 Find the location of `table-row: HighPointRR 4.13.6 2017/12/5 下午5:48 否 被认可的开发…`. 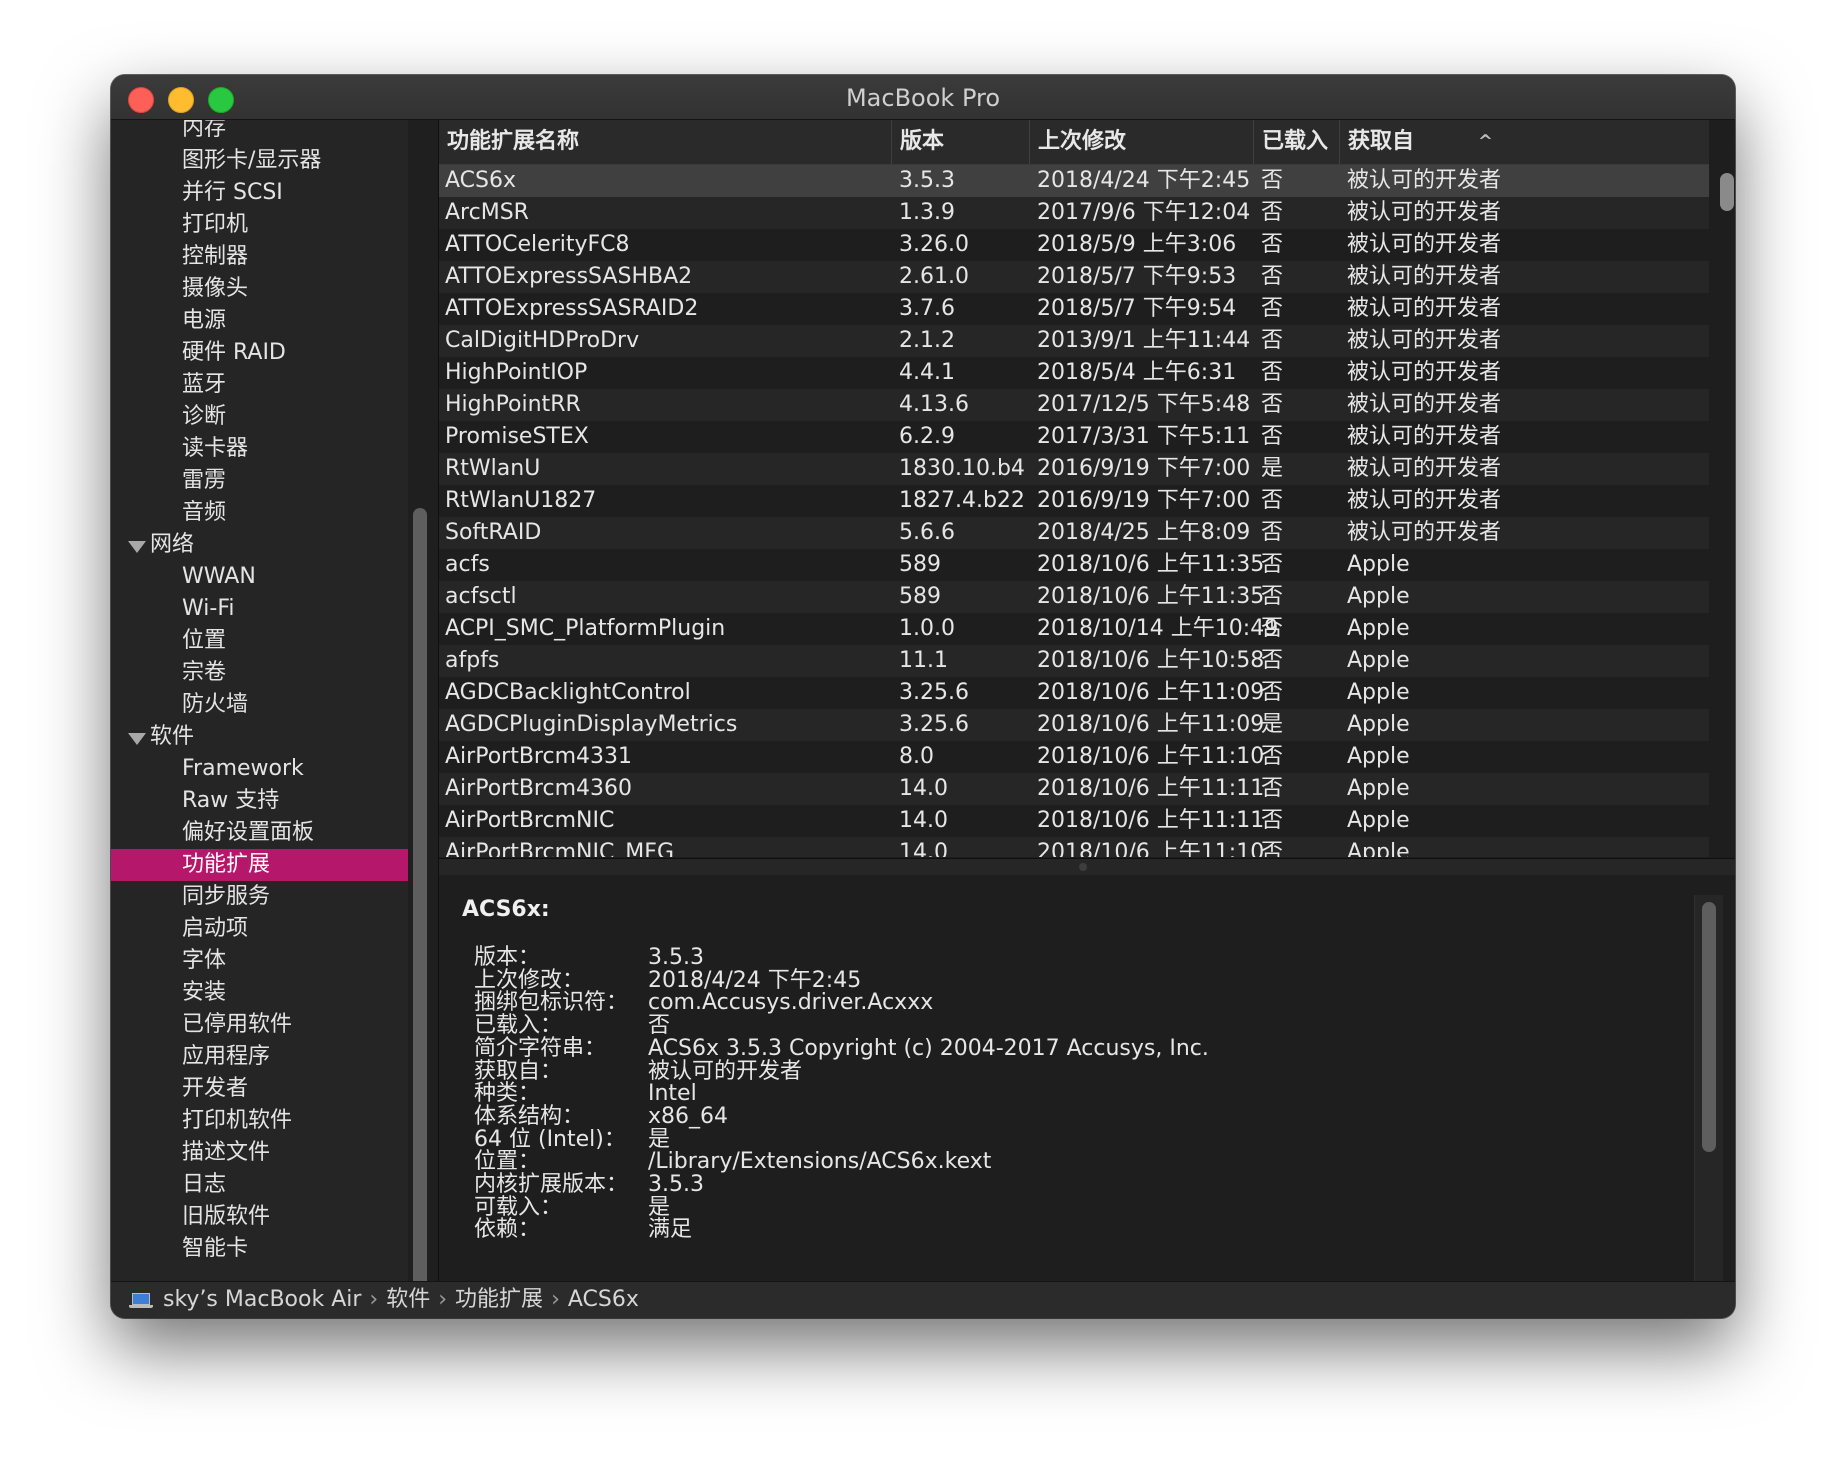

table-row: HighPointRR 4.13.6 2017/12/5 下午5:48 否 被认可的开发… is located at coordinates (1074, 405).